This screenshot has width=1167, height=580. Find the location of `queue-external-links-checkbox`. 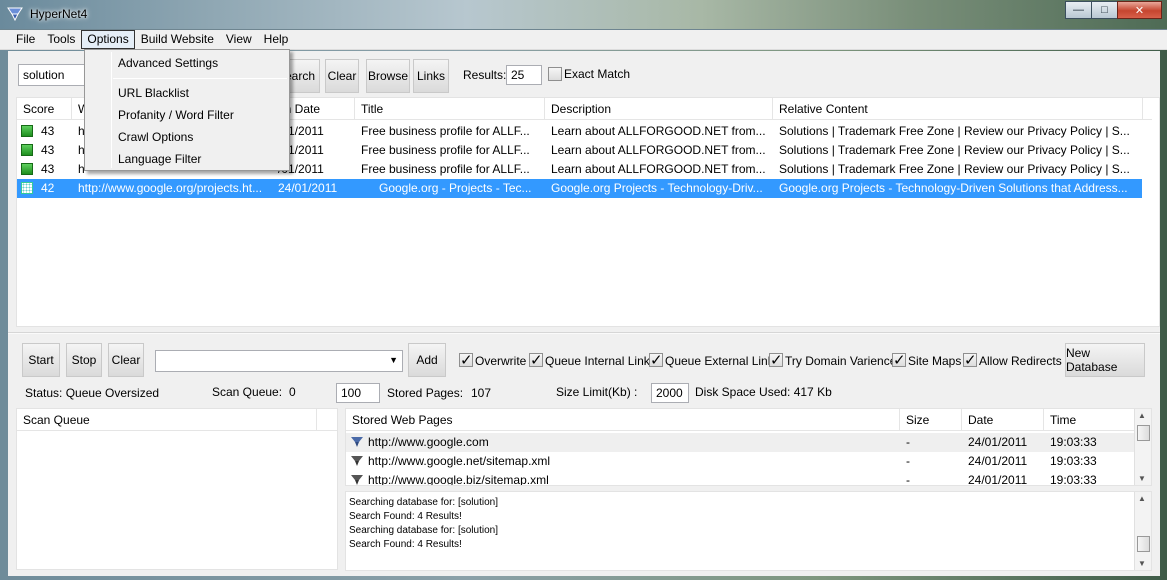

queue-external-links-checkbox is located at coordinates (656, 360).